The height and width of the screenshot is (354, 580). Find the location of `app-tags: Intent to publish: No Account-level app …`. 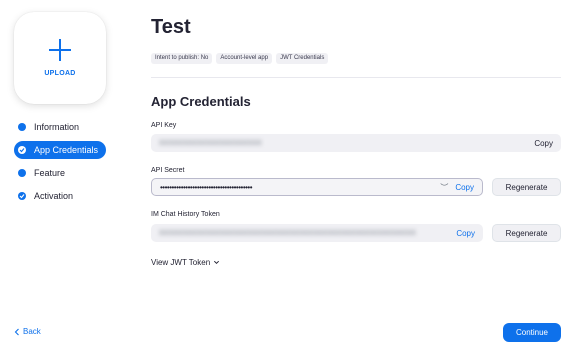

app-tags: Intent to publish: No Account-level app … is located at coordinates (240, 58).